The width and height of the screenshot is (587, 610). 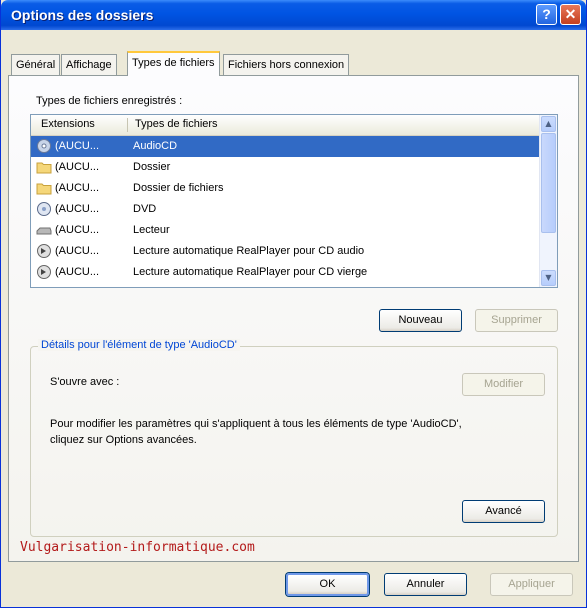 I want to click on scroll-down-button: ▼, so click(x=548, y=278).